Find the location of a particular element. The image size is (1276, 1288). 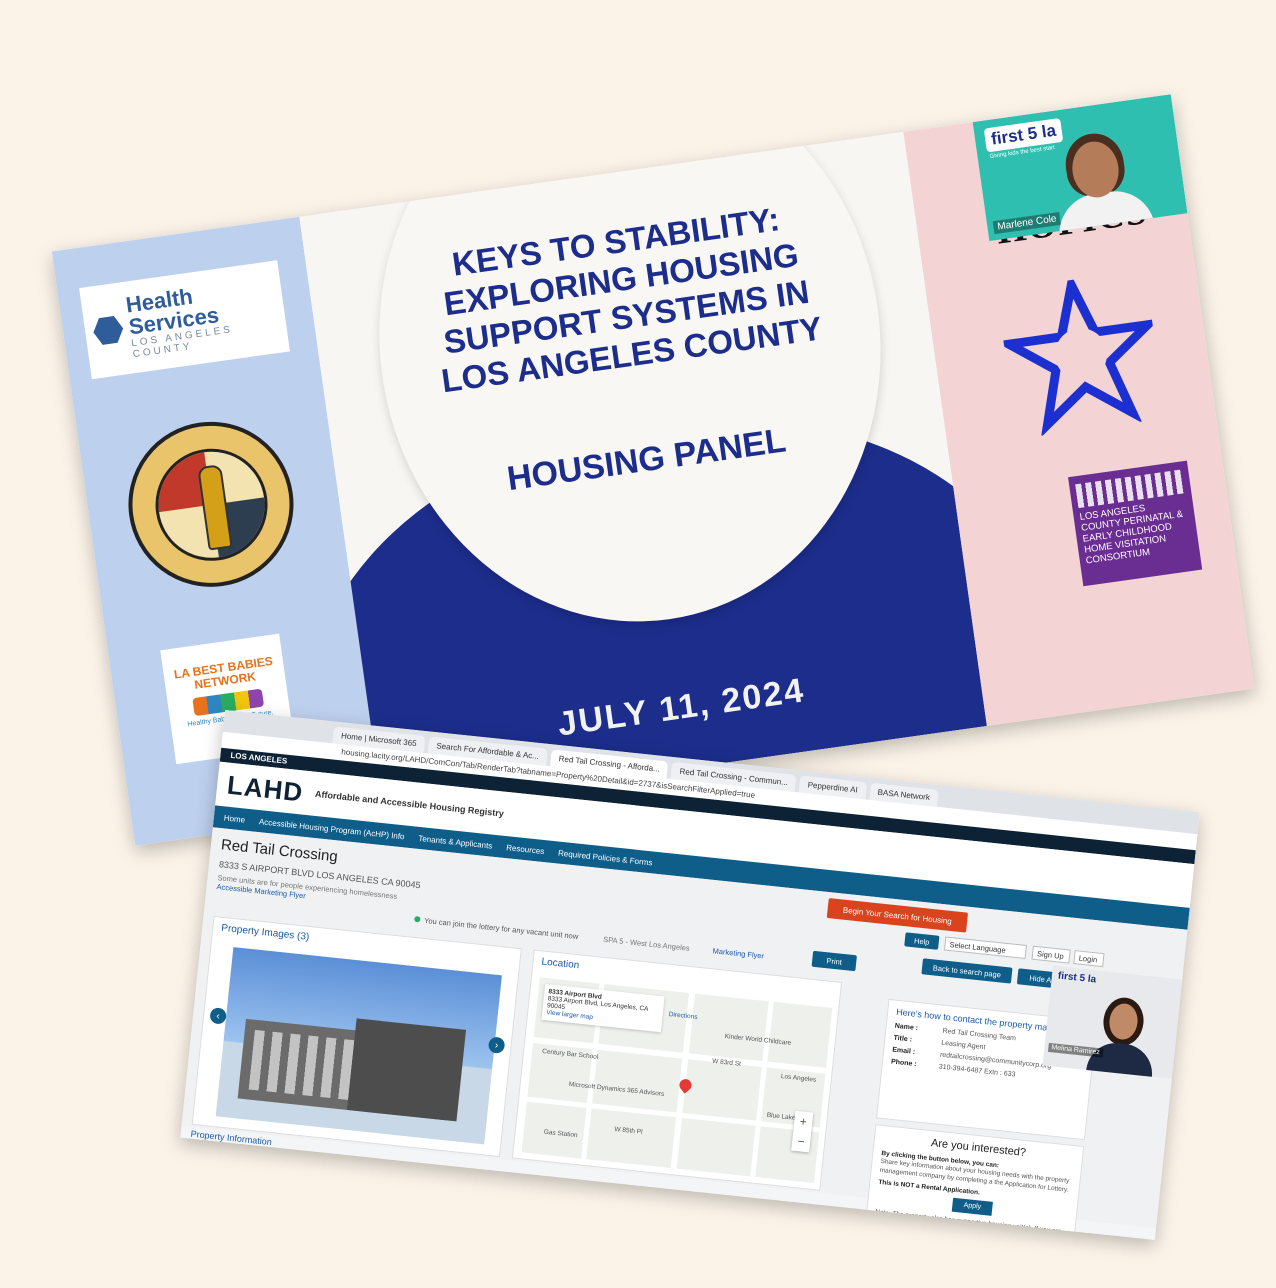

carousel-prev-icon: ‹ is located at coordinates (218, 1016).